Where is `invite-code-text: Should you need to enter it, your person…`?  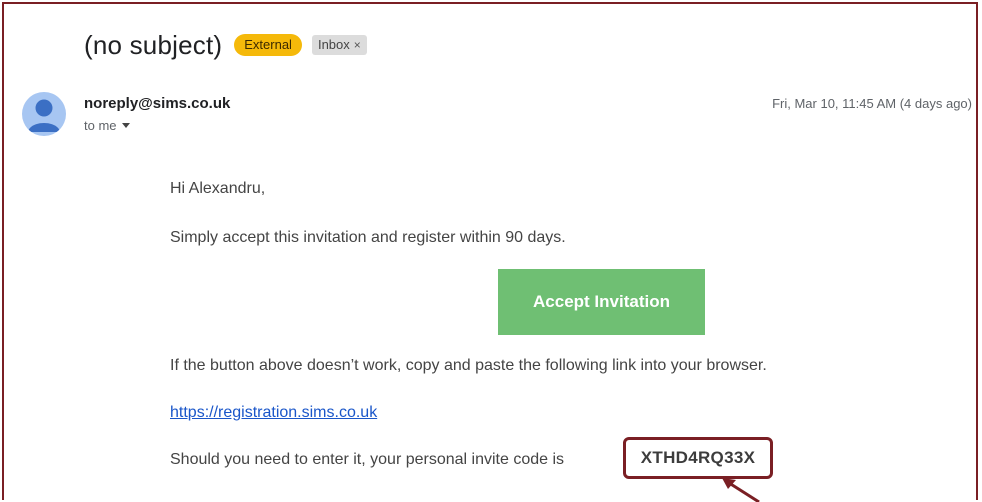
invite-code-text: Should you need to enter it, your person… is located at coordinates (367, 459).